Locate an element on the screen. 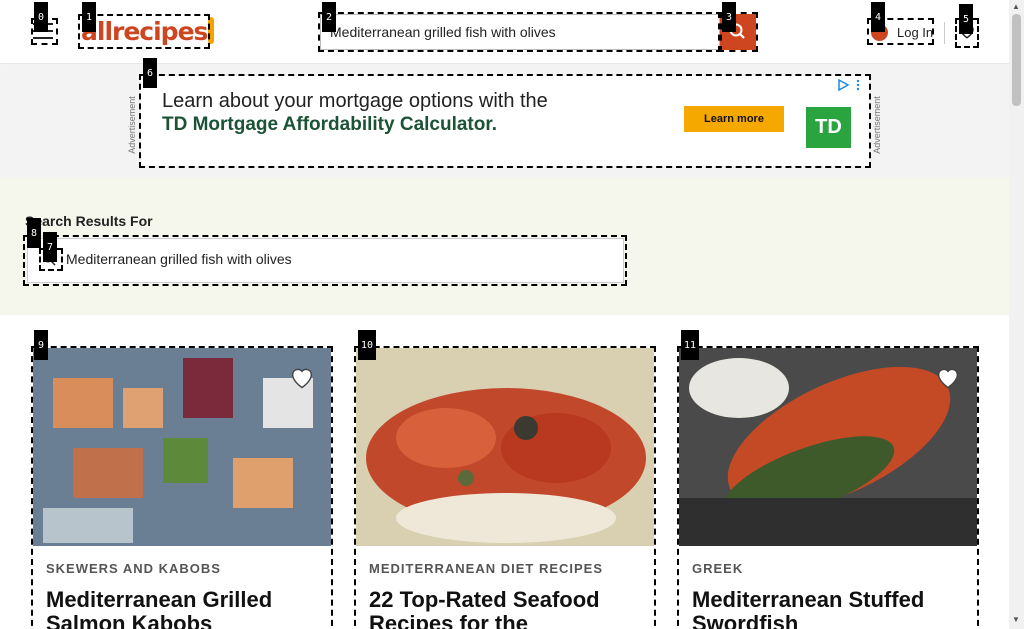  card-category: MEDITERRANEAN DIET RECIPES is located at coordinates (486, 568).